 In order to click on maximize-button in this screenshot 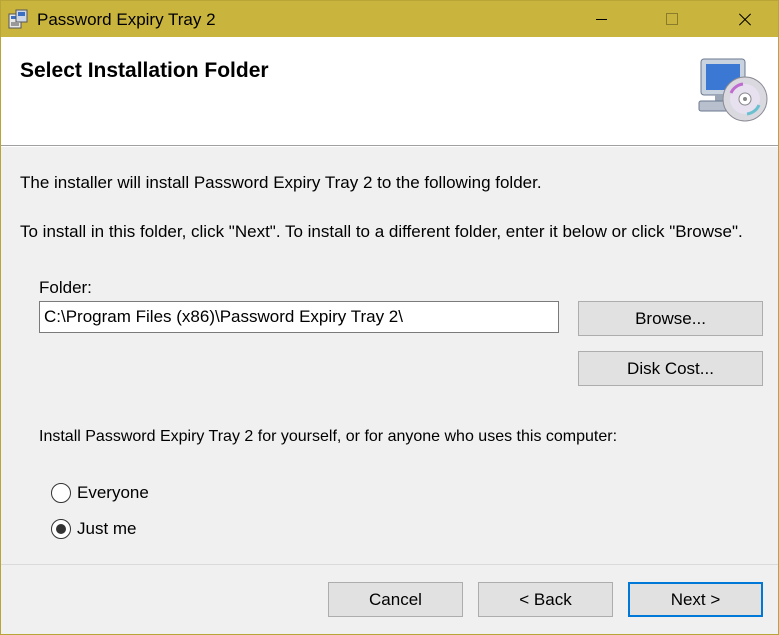, I will do `click(672, 19)`.